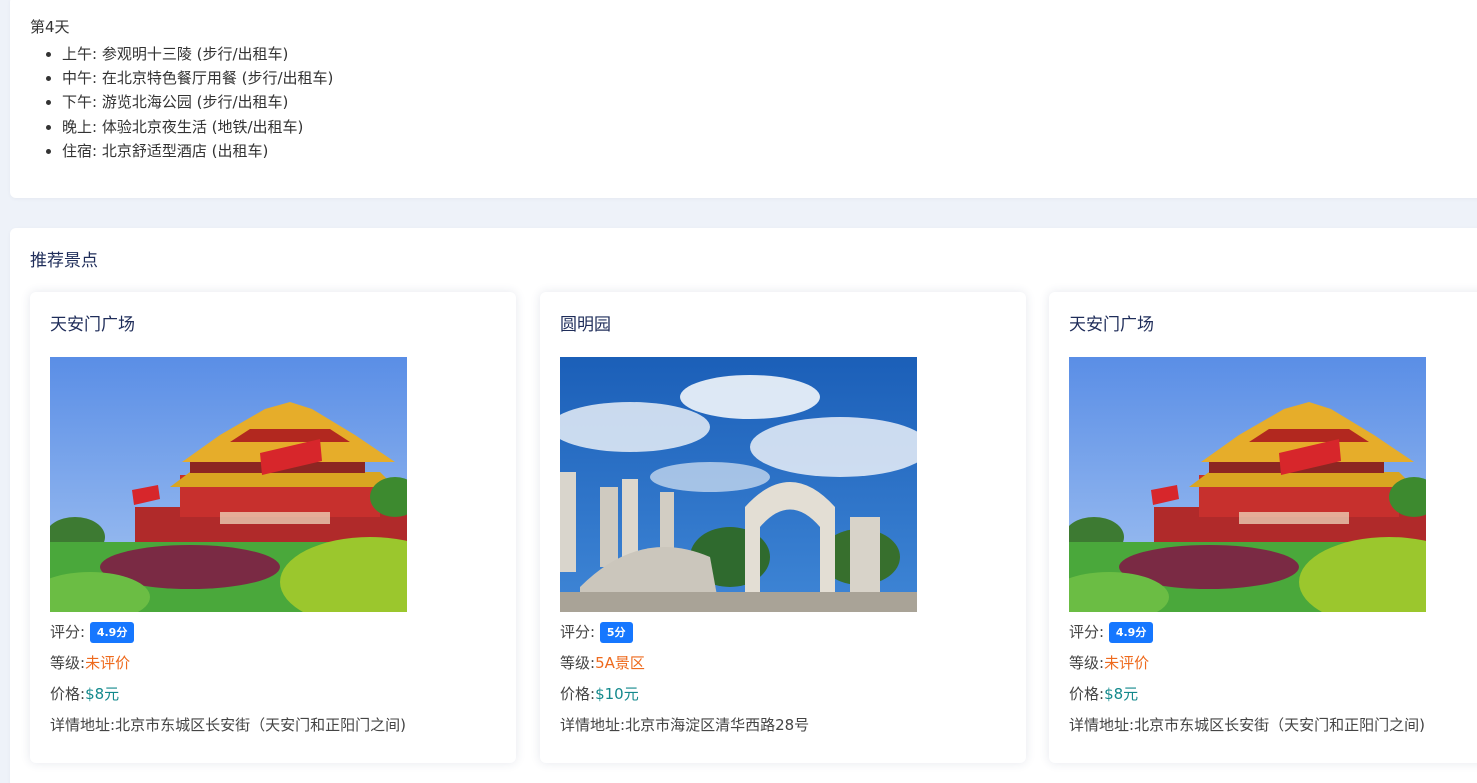 The width and height of the screenshot is (1477, 783). Describe the element at coordinates (50, 27) in the screenshot. I see `day-title: 第4天` at that location.